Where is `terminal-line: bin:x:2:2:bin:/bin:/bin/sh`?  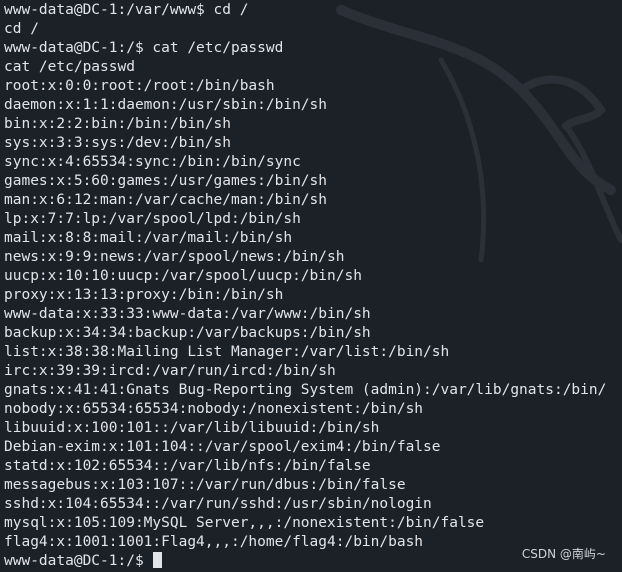
terminal-line: bin:x:2:2:bin:/bin:/bin/sh is located at coordinates (117, 124).